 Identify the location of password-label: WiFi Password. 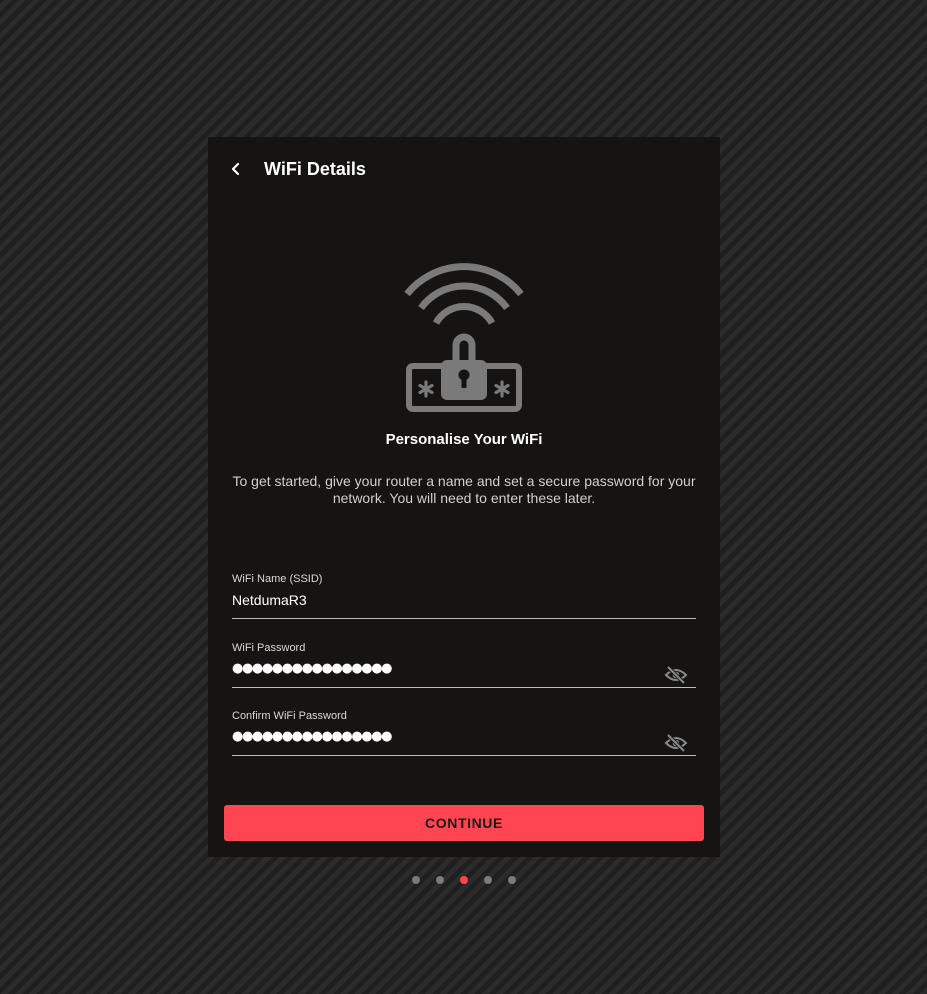
(269, 648).